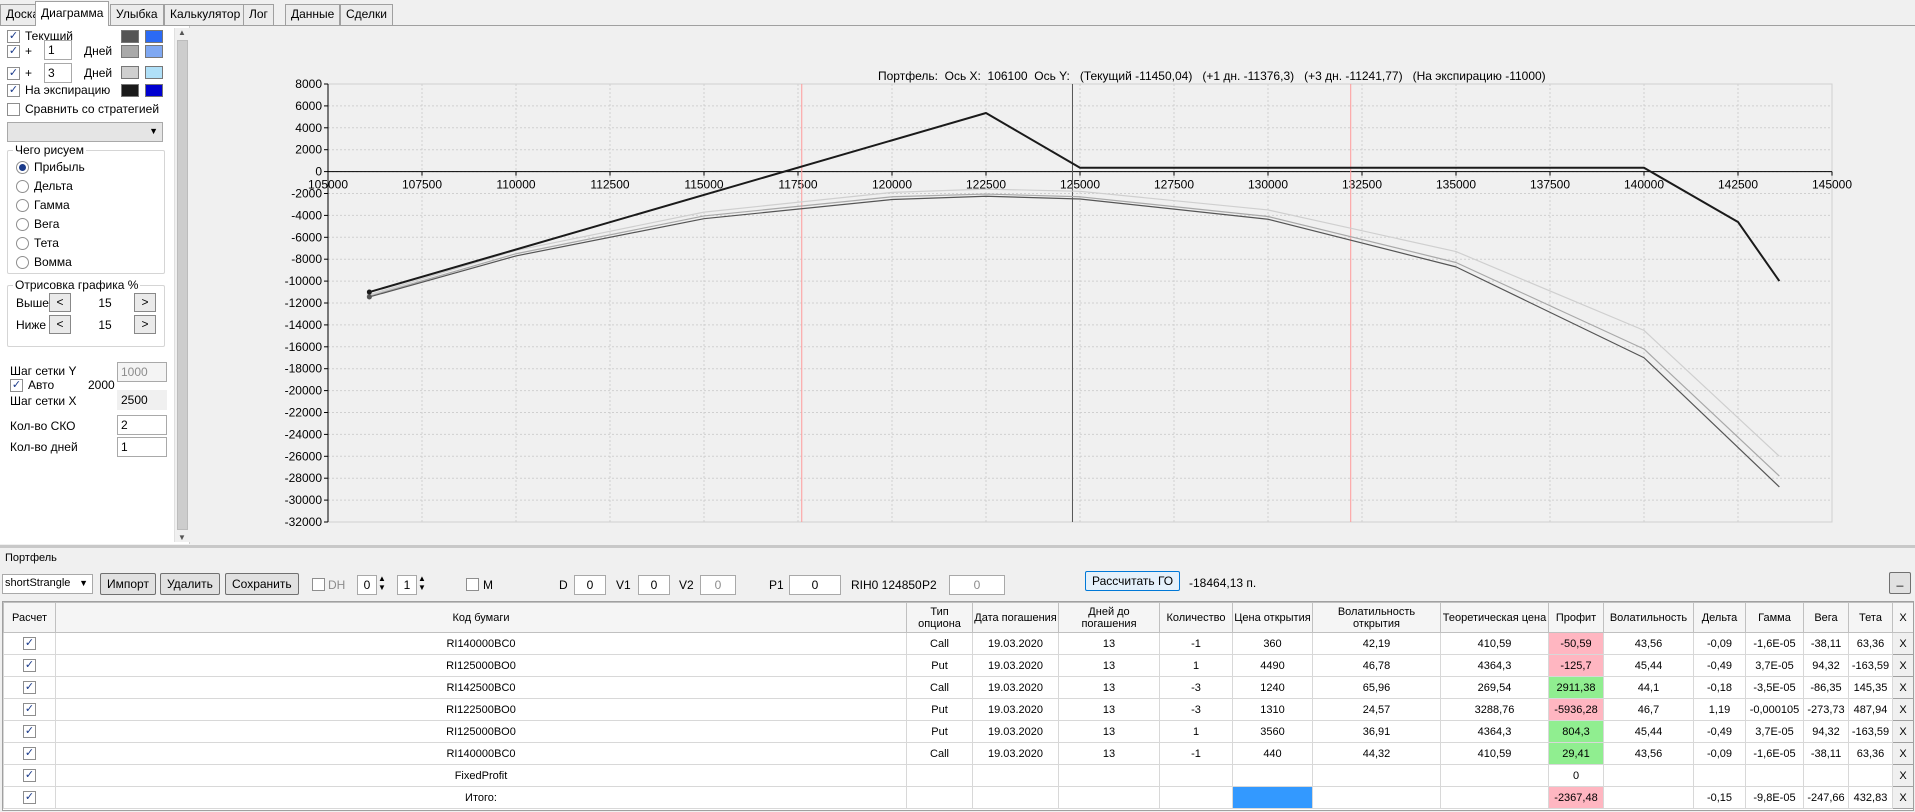  Describe the element at coordinates (367, 585) in the screenshot. I see `spin1-input: 0` at that location.